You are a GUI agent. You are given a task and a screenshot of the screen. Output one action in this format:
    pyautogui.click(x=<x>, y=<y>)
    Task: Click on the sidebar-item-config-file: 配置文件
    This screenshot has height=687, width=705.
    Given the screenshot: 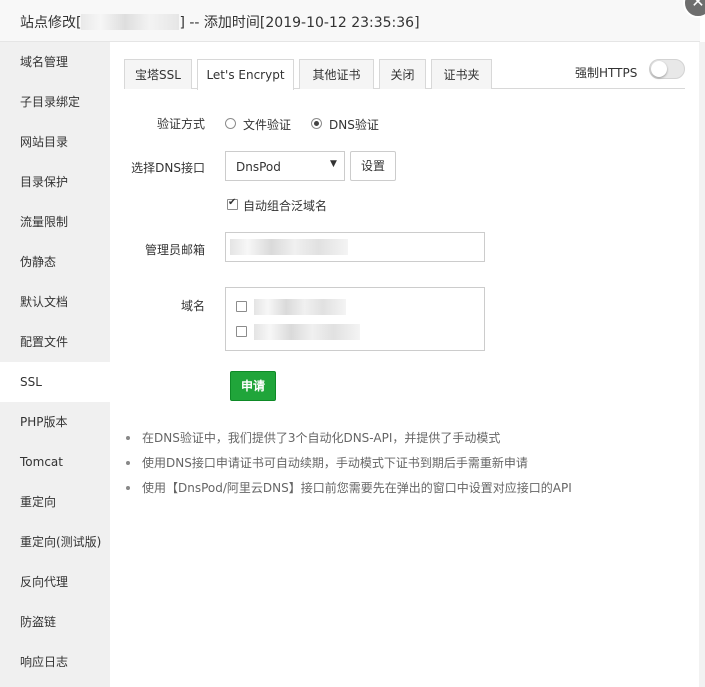 What is the action you would take?
    pyautogui.click(x=55, y=342)
    